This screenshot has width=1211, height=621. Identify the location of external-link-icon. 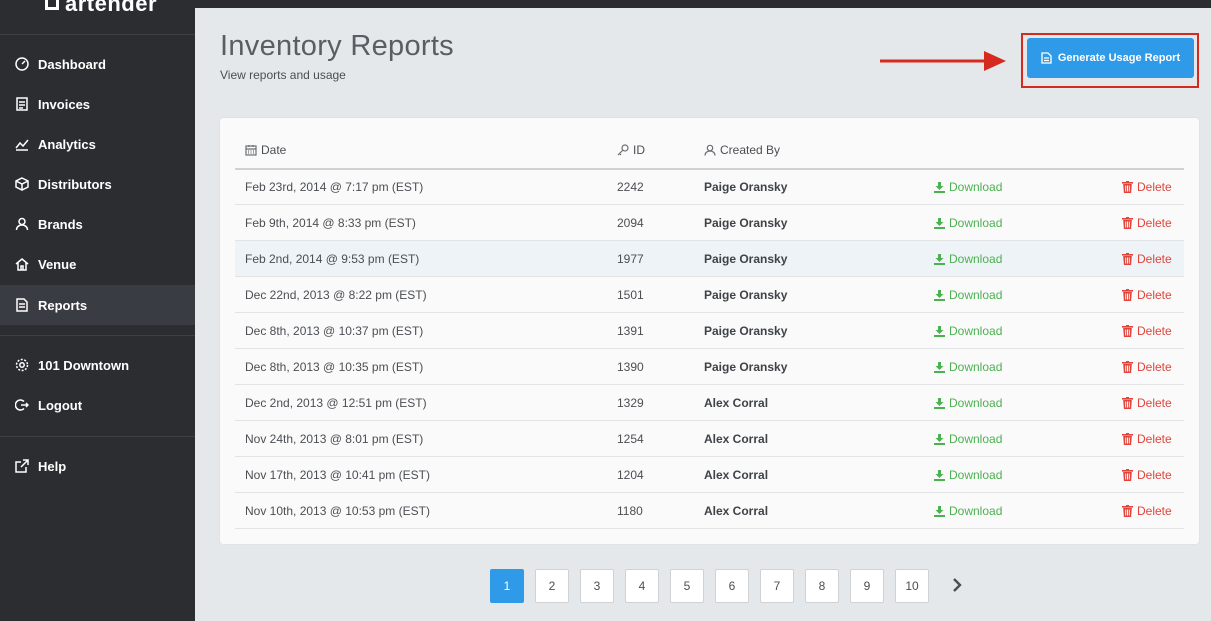
(22, 466).